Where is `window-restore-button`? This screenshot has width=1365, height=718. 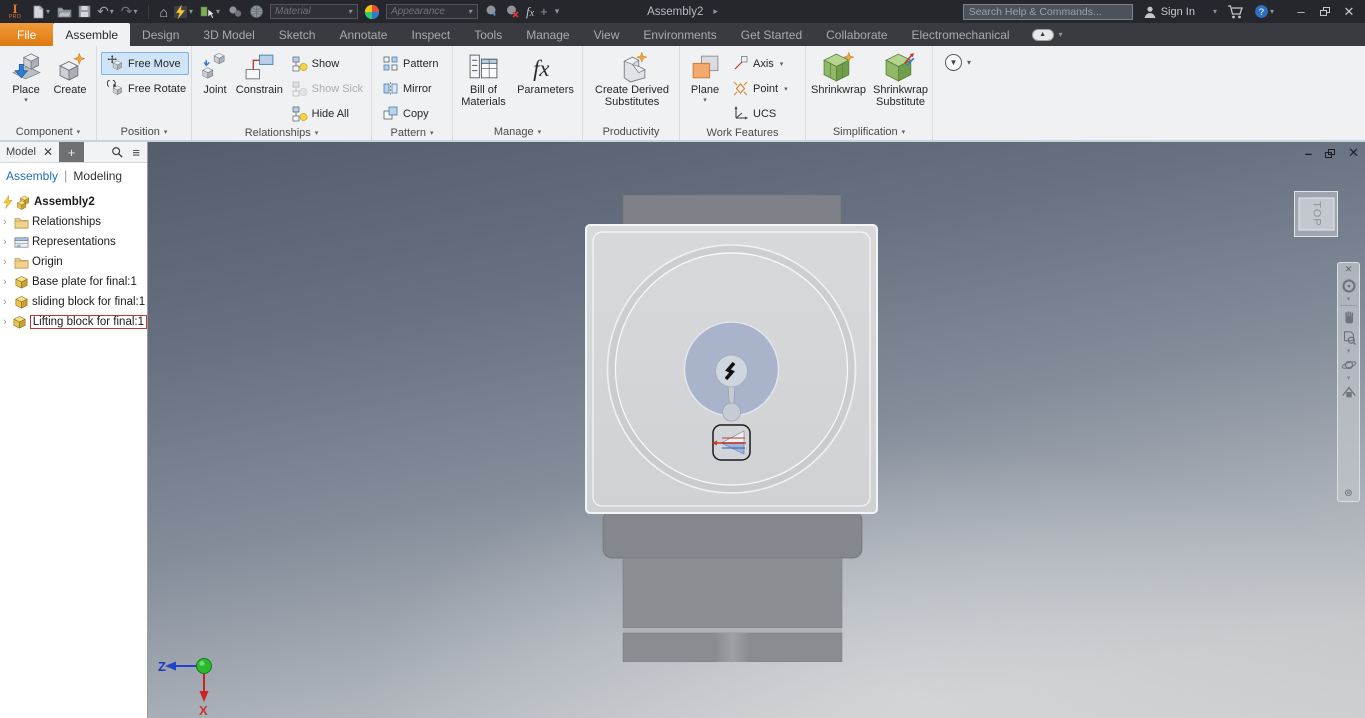 window-restore-button is located at coordinates (1325, 11).